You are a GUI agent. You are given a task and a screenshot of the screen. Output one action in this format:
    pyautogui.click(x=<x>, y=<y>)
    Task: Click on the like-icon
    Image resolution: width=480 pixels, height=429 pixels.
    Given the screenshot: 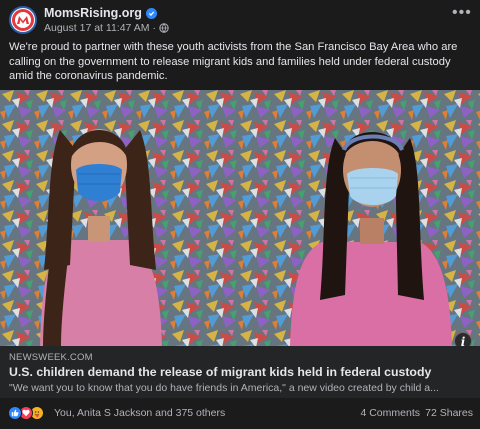 What is the action you would take?
    pyautogui.click(x=15, y=413)
    